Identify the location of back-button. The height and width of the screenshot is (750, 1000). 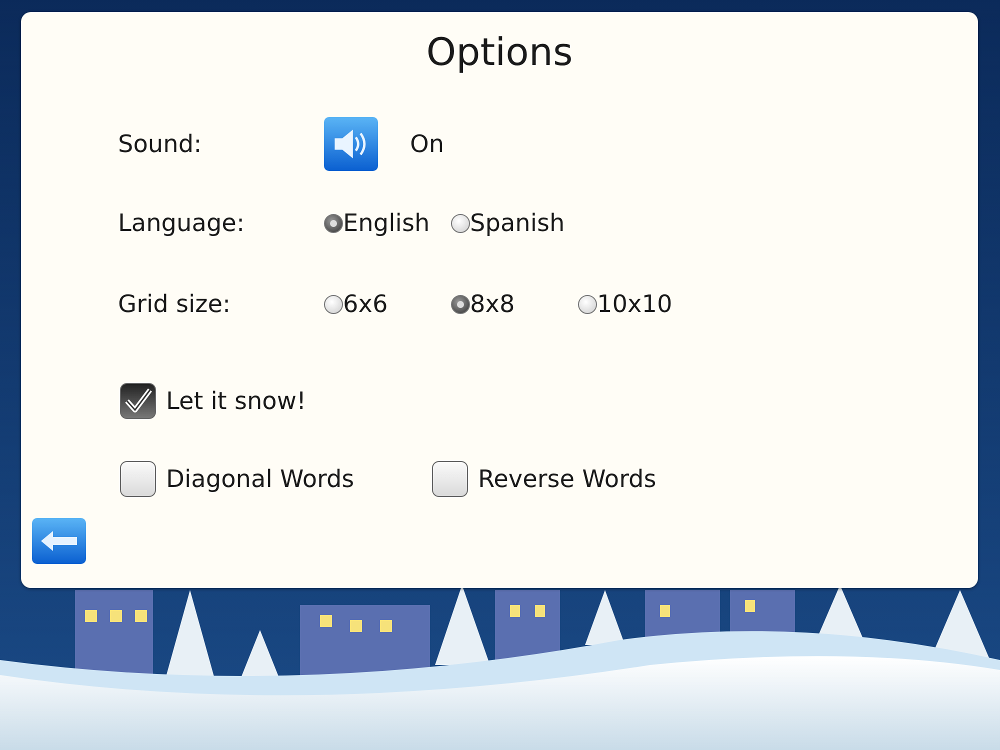
(59, 541).